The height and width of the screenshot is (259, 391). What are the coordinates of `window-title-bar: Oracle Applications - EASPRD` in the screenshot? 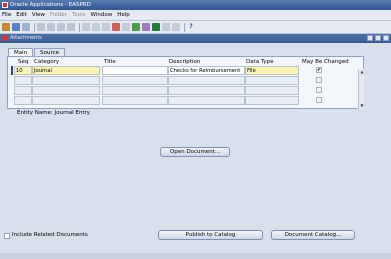 It's located at (195, 5).